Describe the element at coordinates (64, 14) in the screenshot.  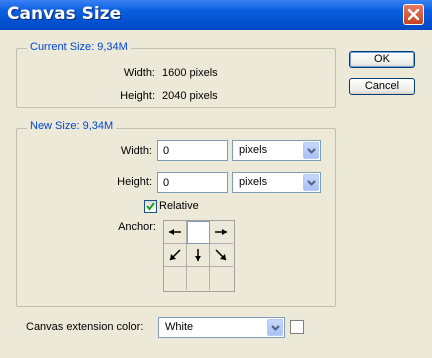
I see `window-title: Canvas Size` at that location.